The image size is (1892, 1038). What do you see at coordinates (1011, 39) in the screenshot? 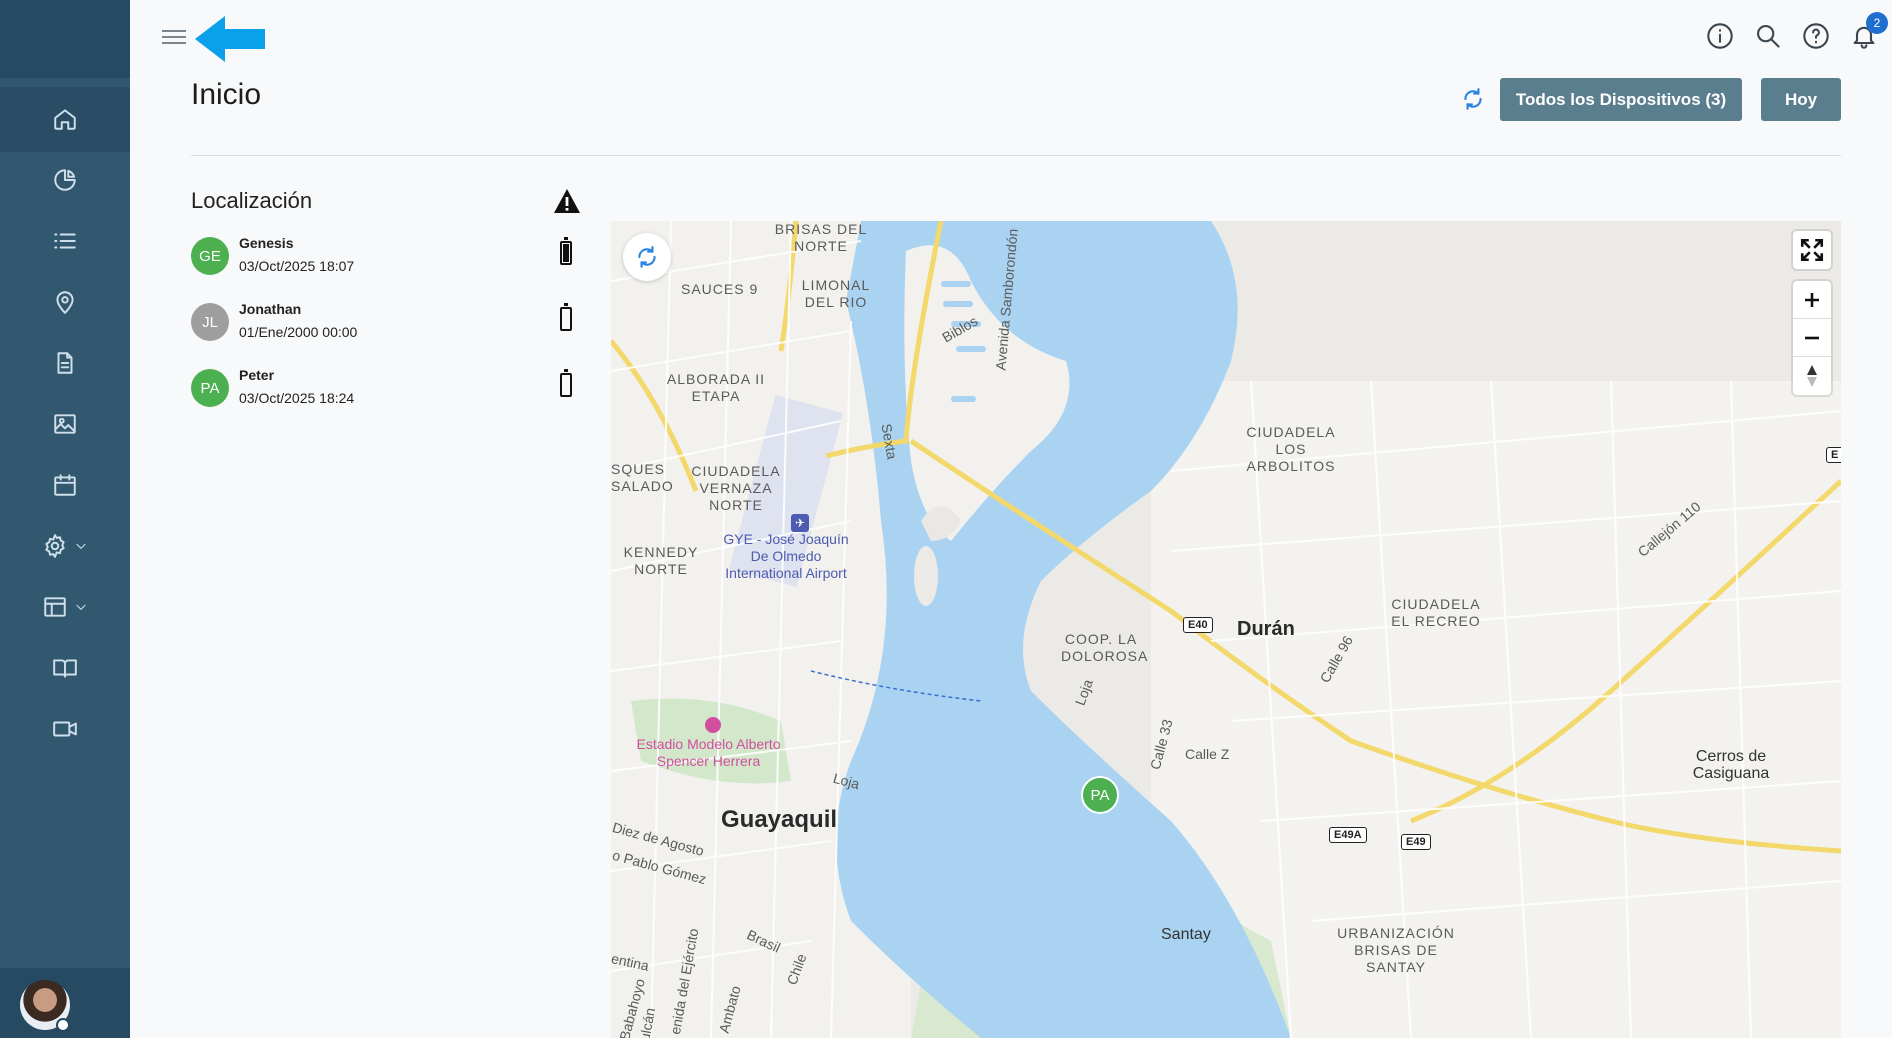
I see `topbar: 2` at bounding box center [1011, 39].